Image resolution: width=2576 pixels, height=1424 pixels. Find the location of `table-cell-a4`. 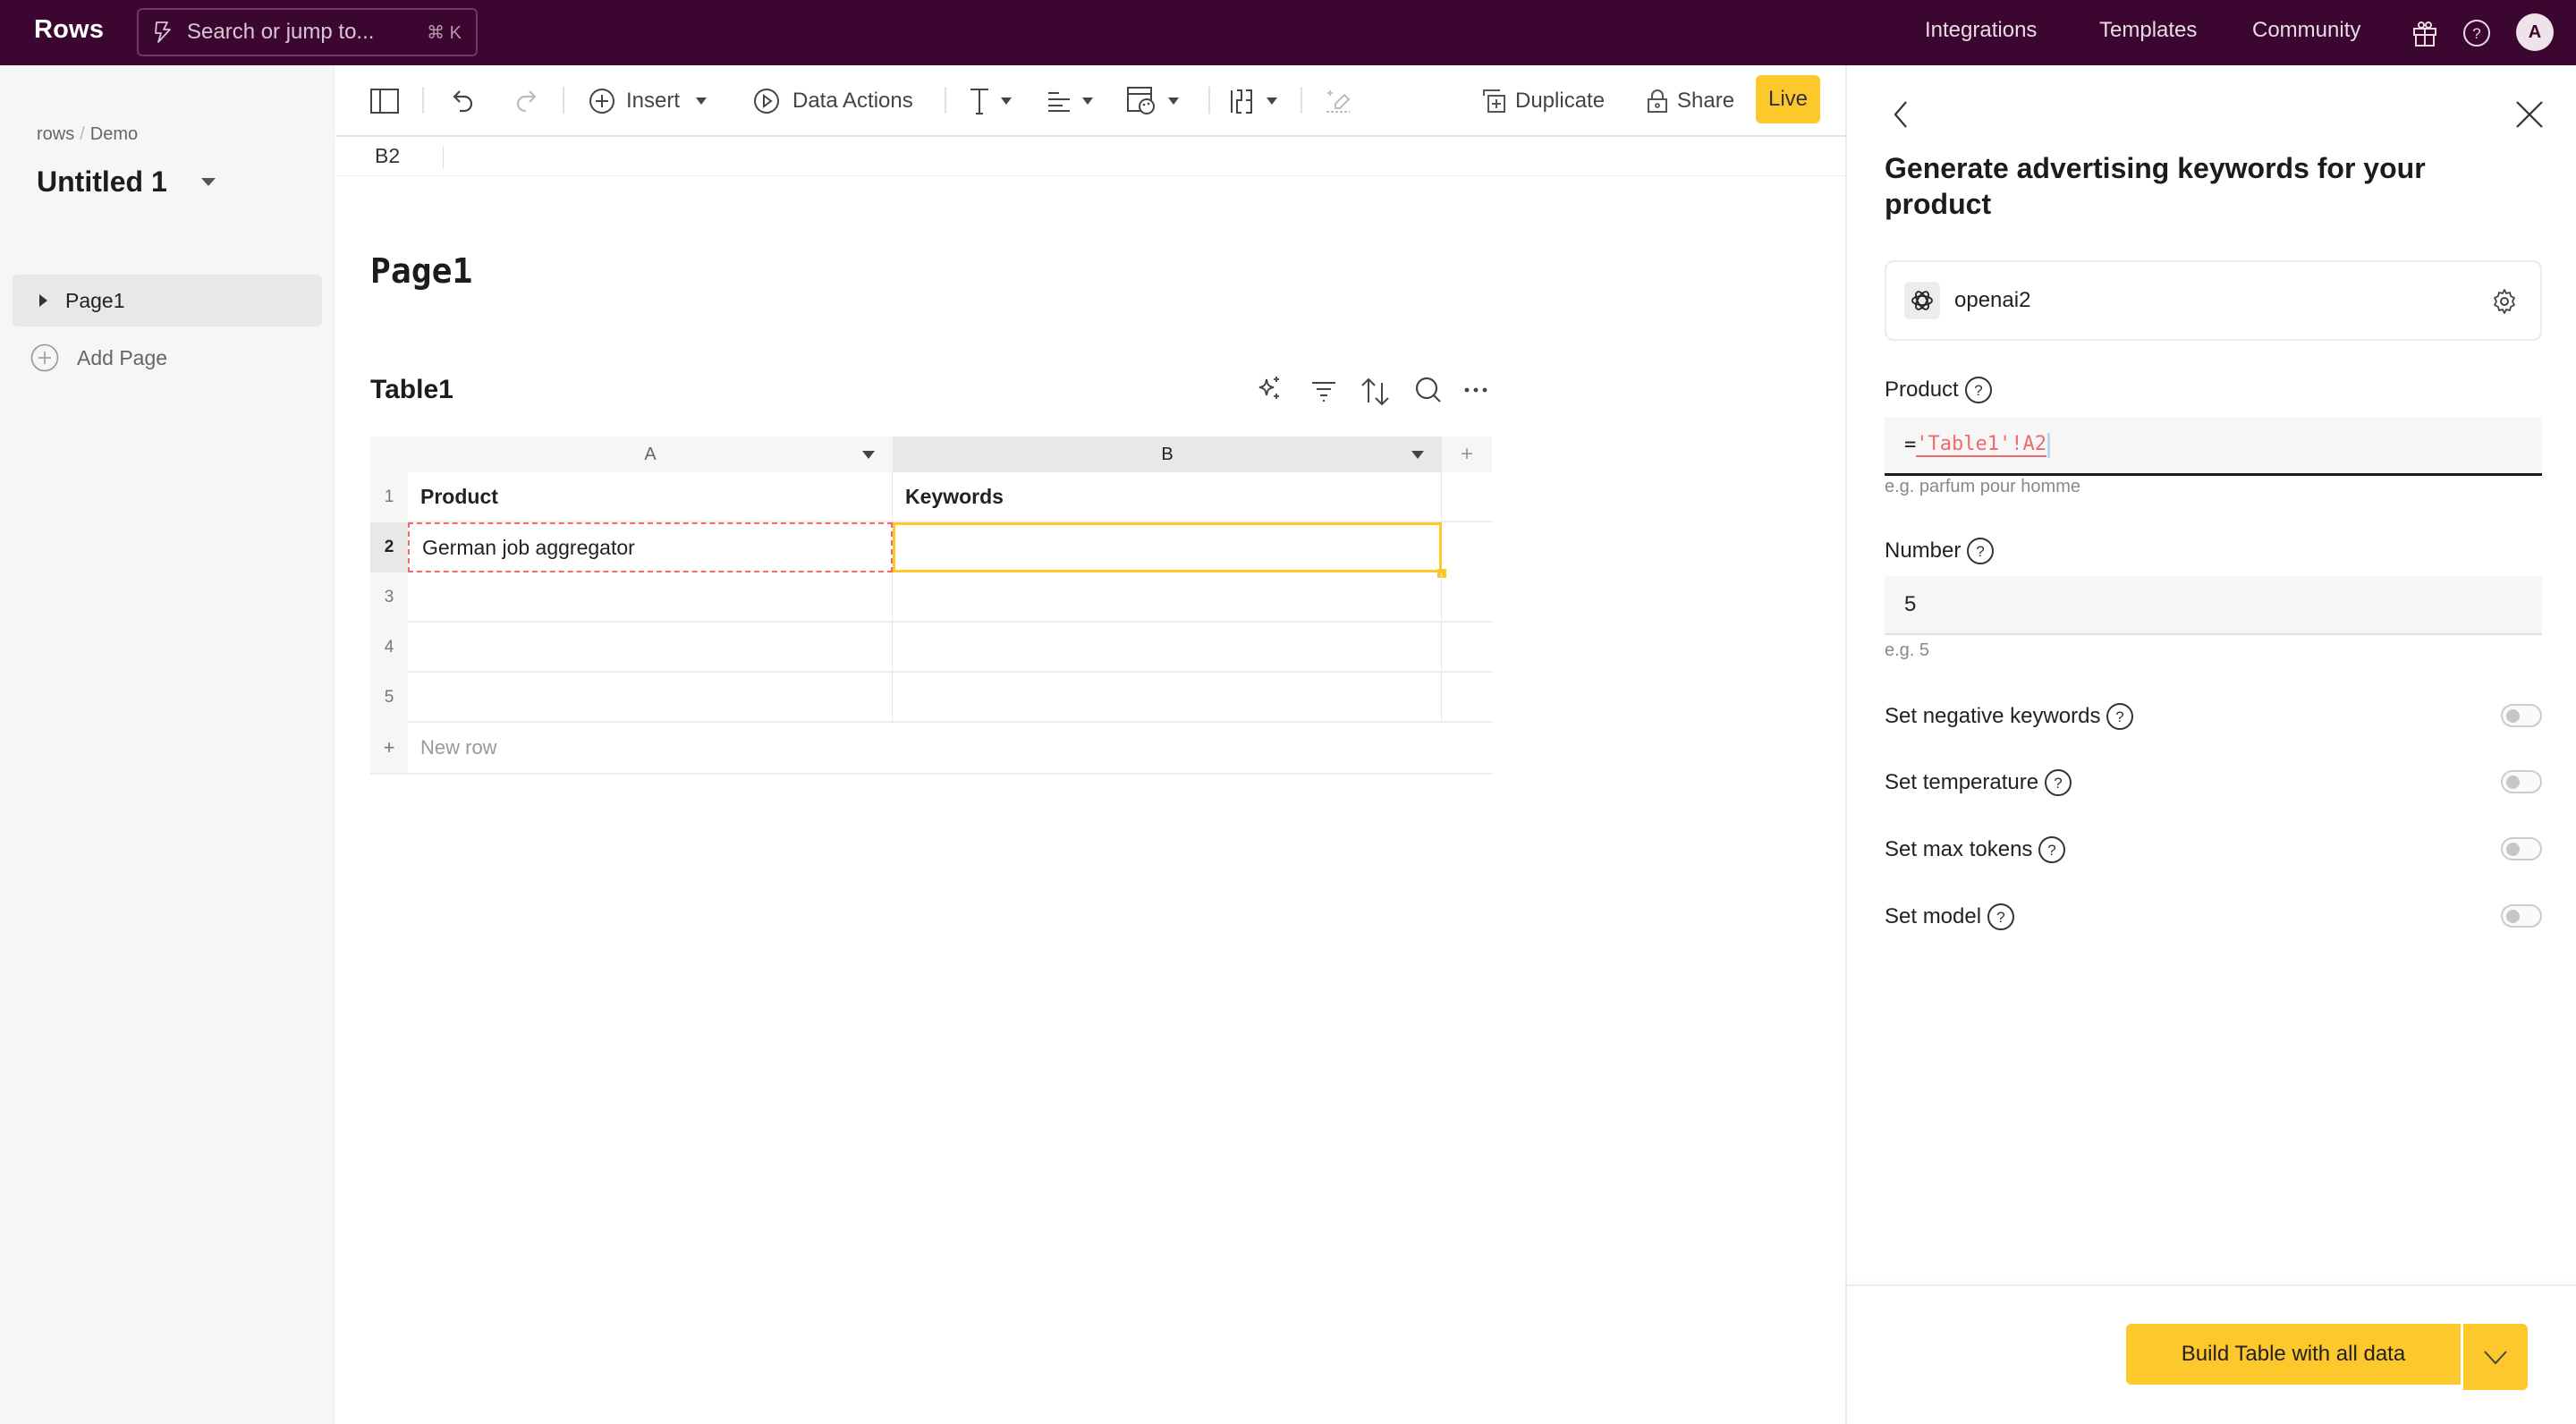

table-cell-a4 is located at coordinates (650, 648).